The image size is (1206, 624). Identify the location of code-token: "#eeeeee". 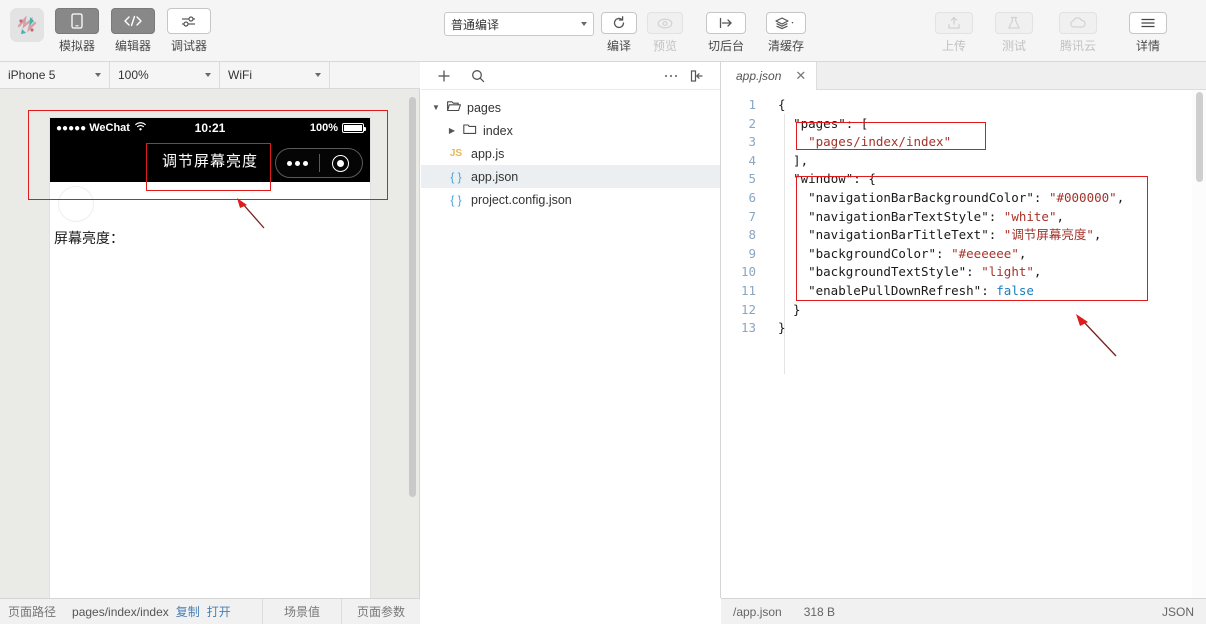
(985, 253).